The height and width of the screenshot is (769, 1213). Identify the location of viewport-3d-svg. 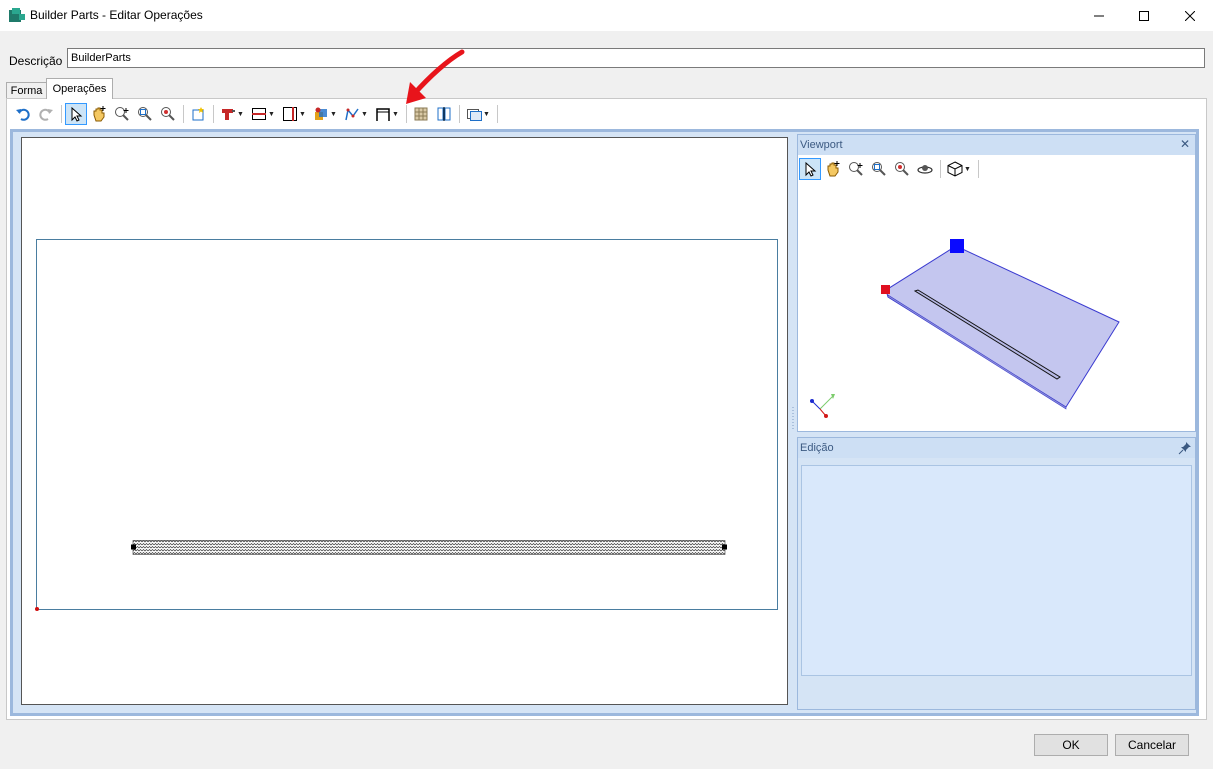
(965, 336).